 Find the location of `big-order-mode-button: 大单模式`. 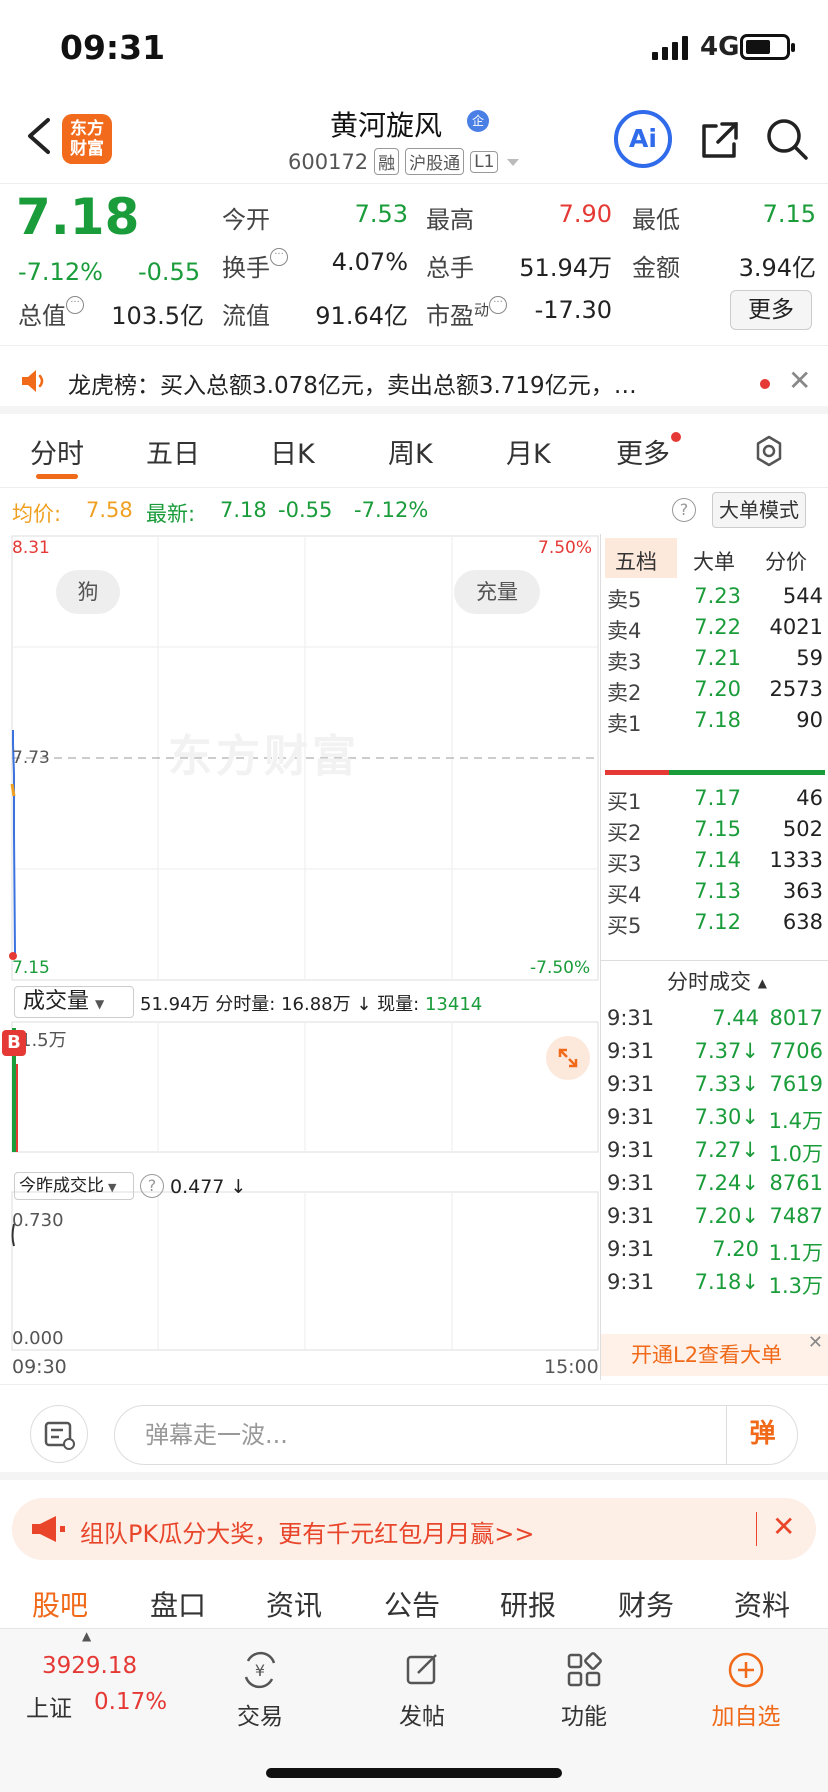

big-order-mode-button: 大单模式 is located at coordinates (759, 510).